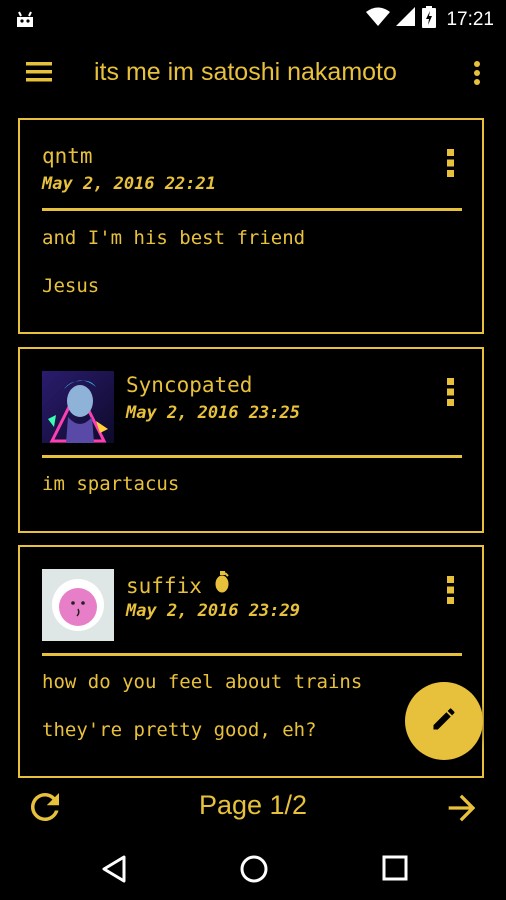 This screenshot has width=506, height=900. I want to click on post-date: May 2, 2016 22:21, so click(129, 184).